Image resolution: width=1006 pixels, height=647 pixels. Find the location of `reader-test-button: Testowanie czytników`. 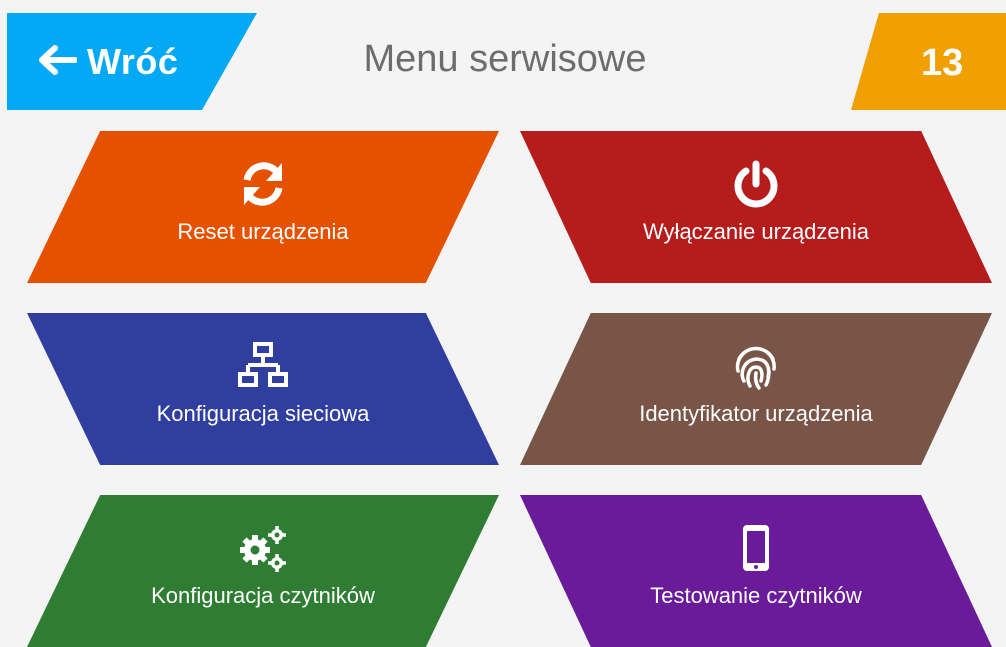

reader-test-button: Testowanie czytników is located at coordinates (756, 571).